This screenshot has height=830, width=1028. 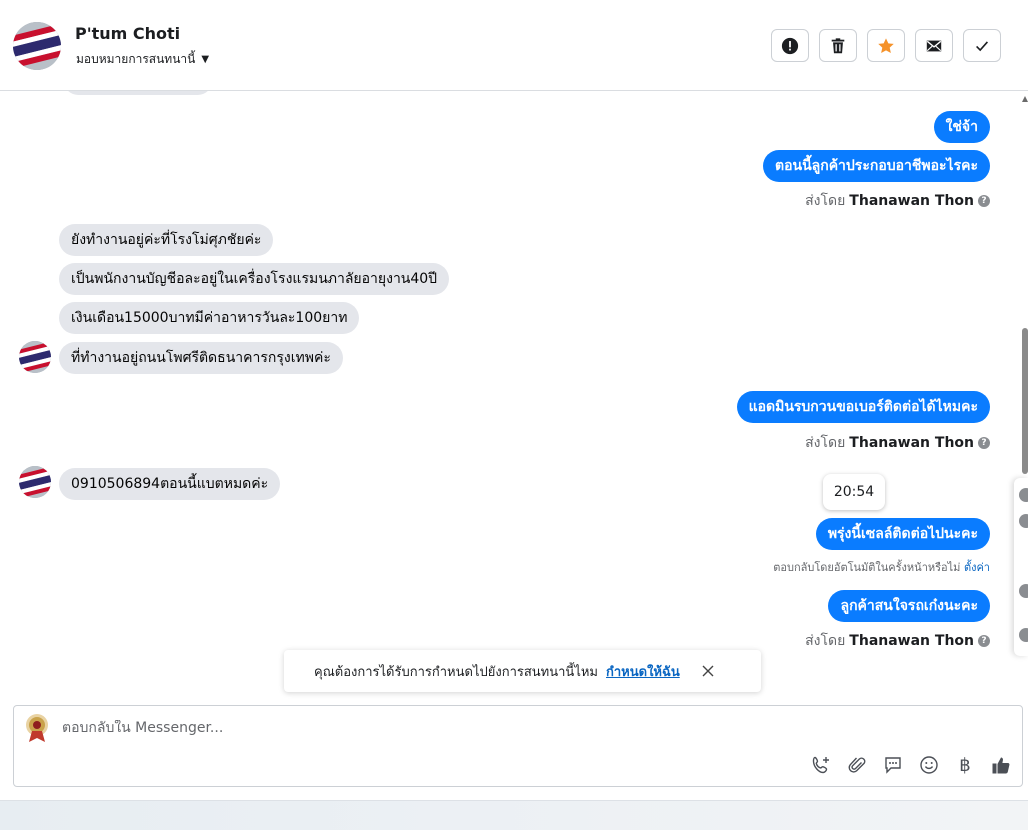 I want to click on outgoing-message: ตอนนี้ลูกค้าประกอบอาชีพอะไรคะ, so click(x=876, y=166).